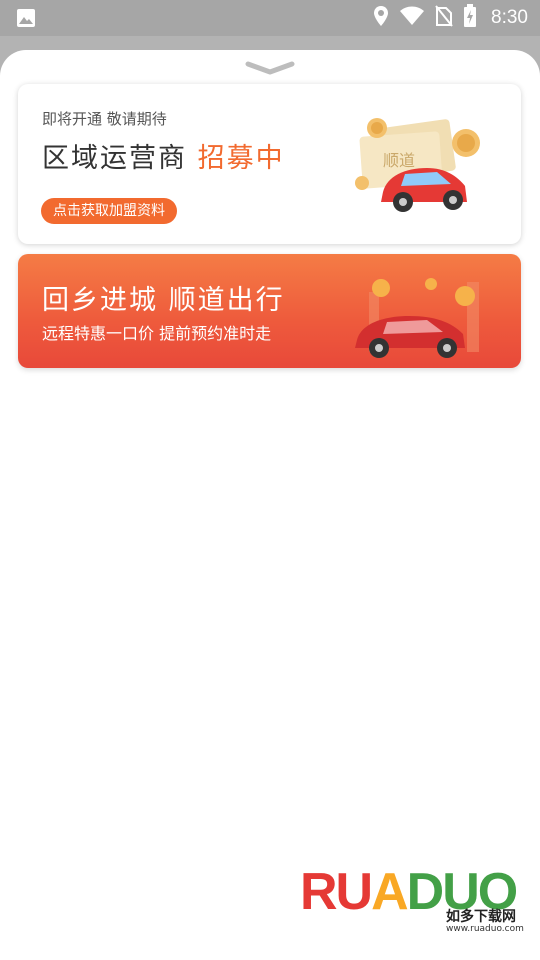 The height and width of the screenshot is (960, 540). I want to click on watermark-chinese-name: 如多下载网, so click(481, 917).